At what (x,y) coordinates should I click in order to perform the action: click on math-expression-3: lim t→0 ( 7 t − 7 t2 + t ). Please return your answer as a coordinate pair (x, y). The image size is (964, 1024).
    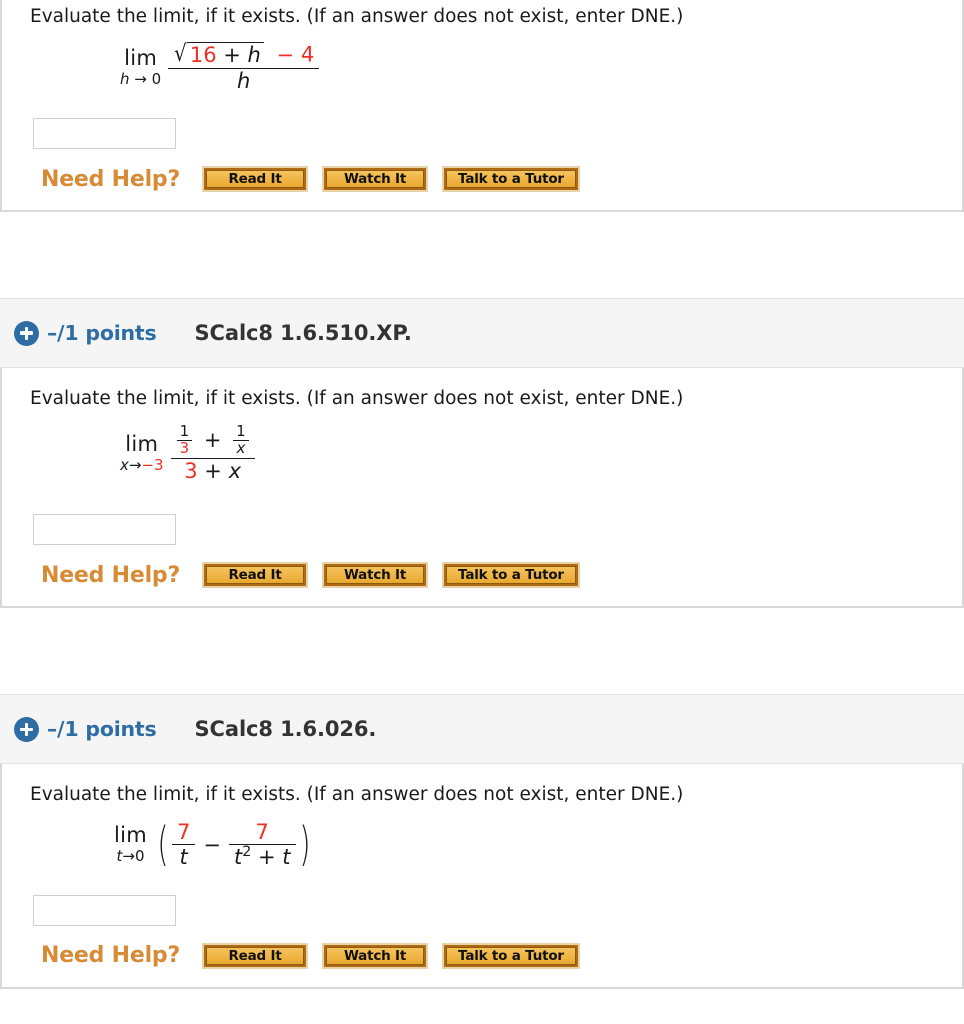
    Looking at the image, I should click on (482, 848).